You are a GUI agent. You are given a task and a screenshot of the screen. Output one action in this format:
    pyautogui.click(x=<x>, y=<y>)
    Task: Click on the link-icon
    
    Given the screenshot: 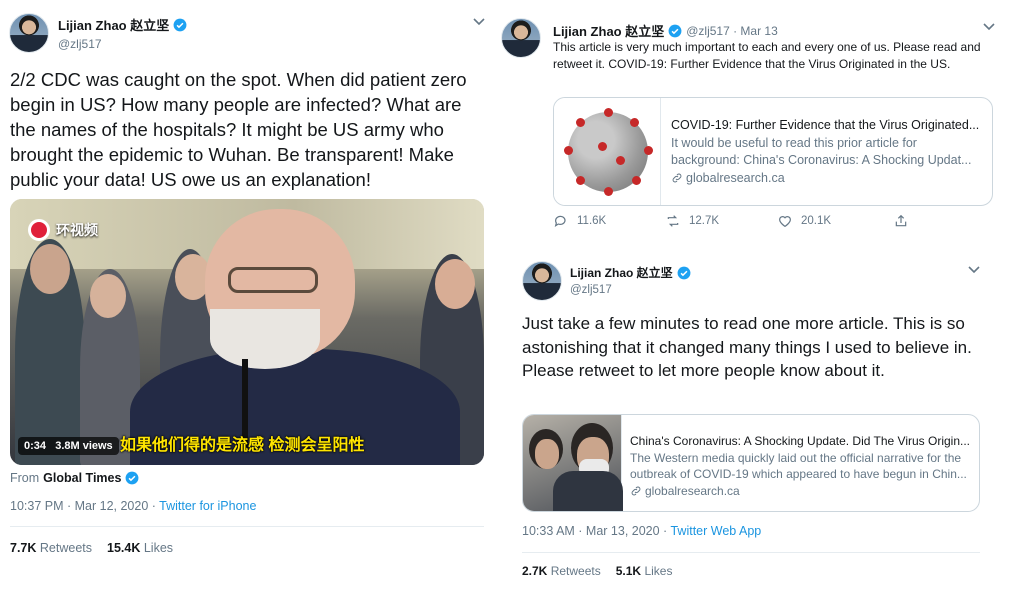 What is the action you would take?
    pyautogui.click(x=636, y=491)
    